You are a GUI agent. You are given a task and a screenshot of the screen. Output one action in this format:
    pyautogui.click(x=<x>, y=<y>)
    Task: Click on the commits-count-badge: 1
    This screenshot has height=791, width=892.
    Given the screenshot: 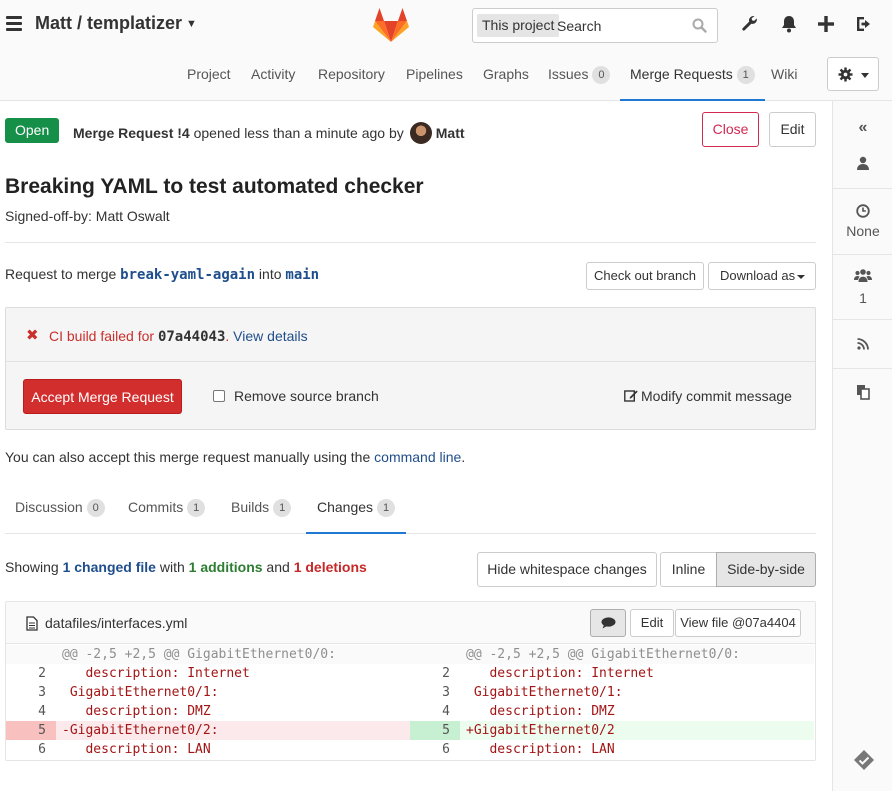 What is the action you would take?
    pyautogui.click(x=196, y=508)
    